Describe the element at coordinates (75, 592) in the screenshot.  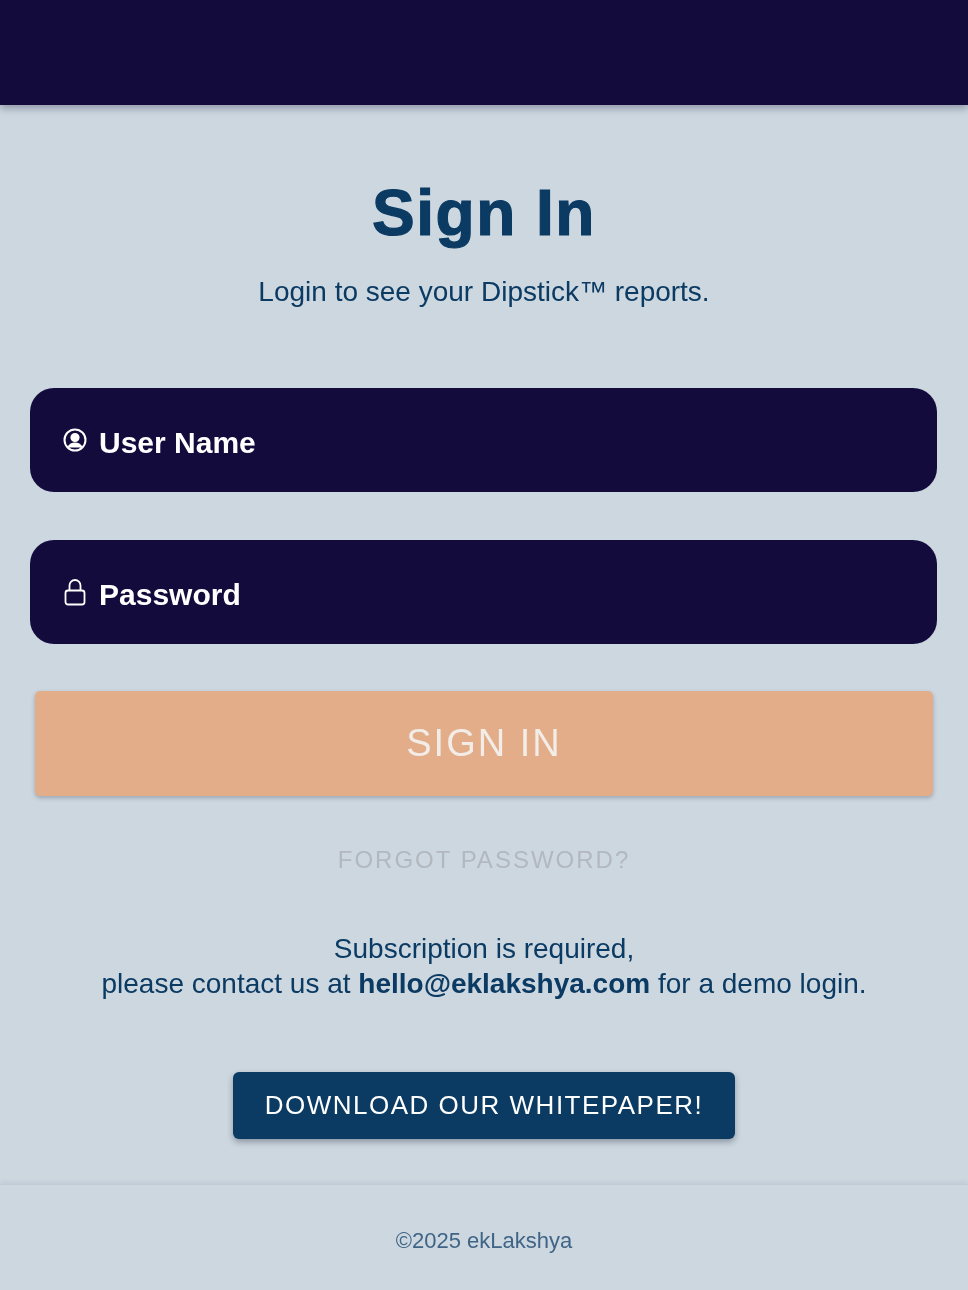
I see `lock-icon` at that location.